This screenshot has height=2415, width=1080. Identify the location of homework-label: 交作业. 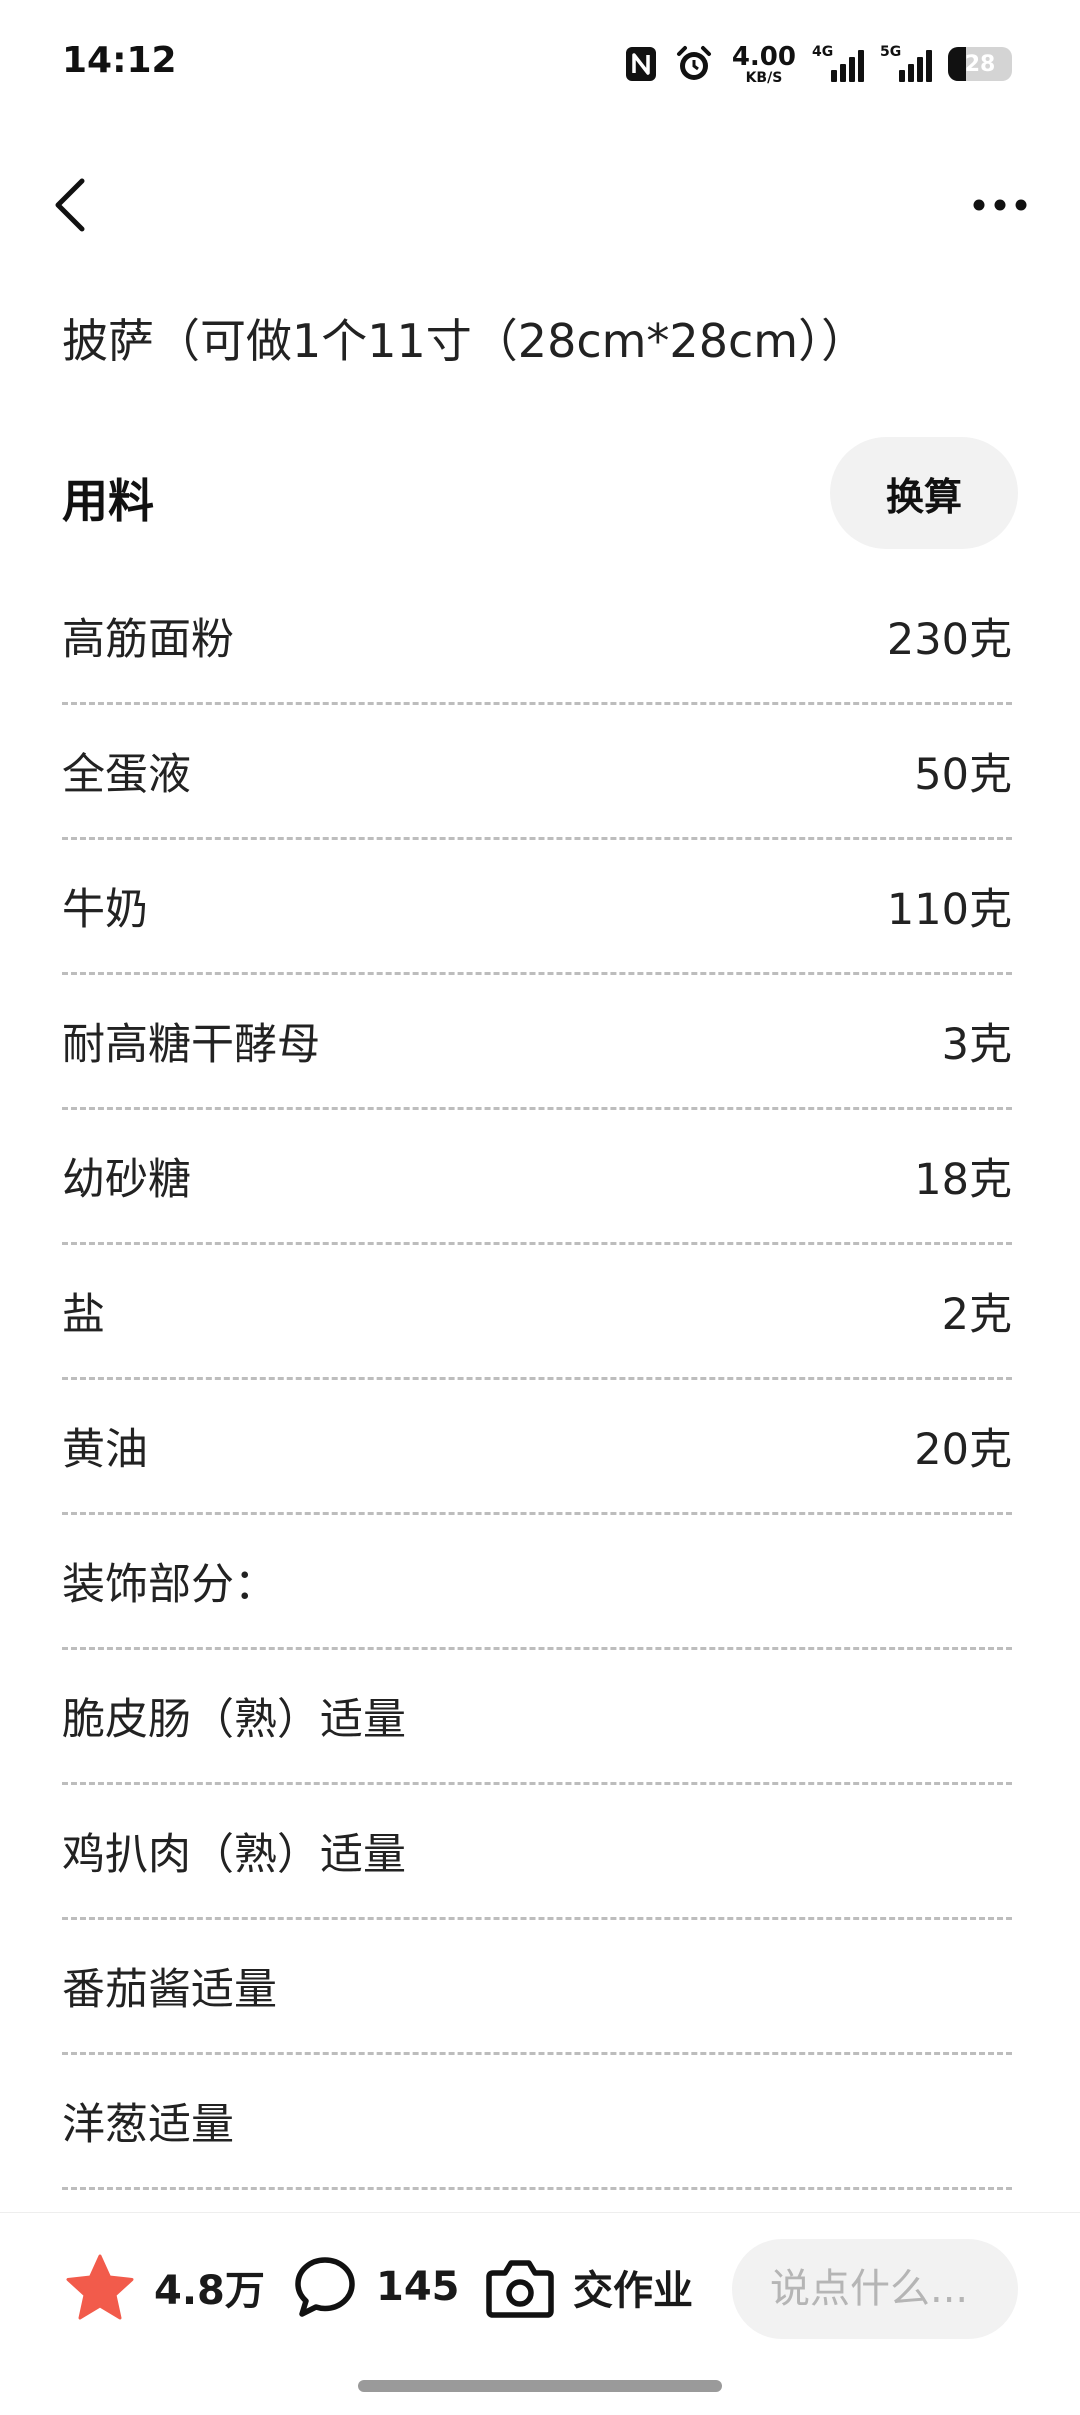
(633, 2291).